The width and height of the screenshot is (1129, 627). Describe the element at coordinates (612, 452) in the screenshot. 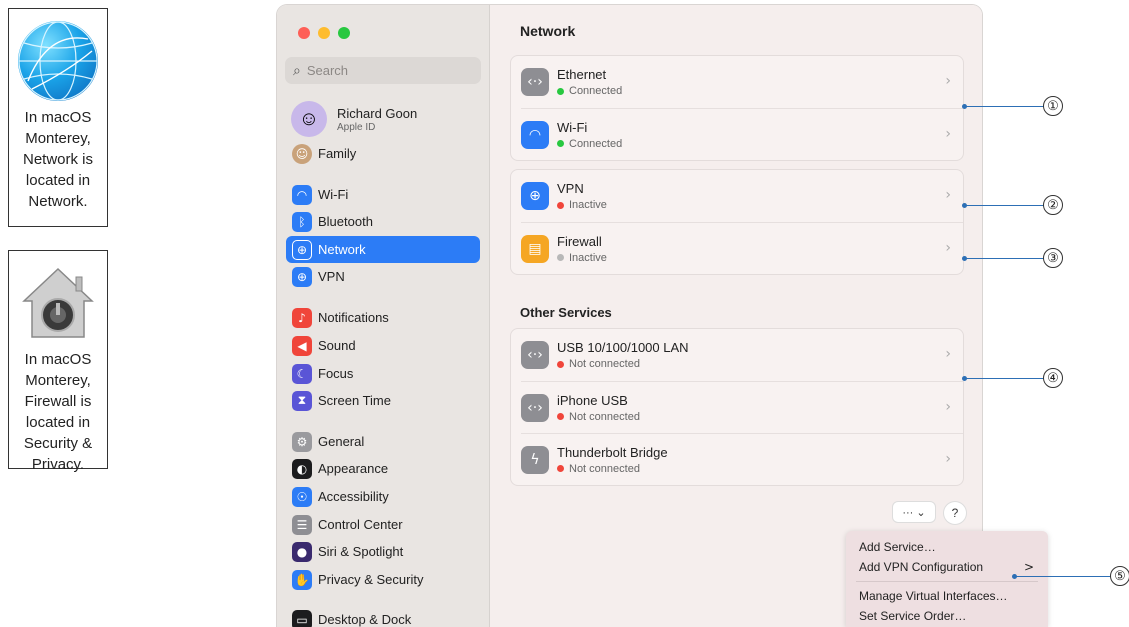

I see `service-name: Thunderbolt Bridge` at that location.